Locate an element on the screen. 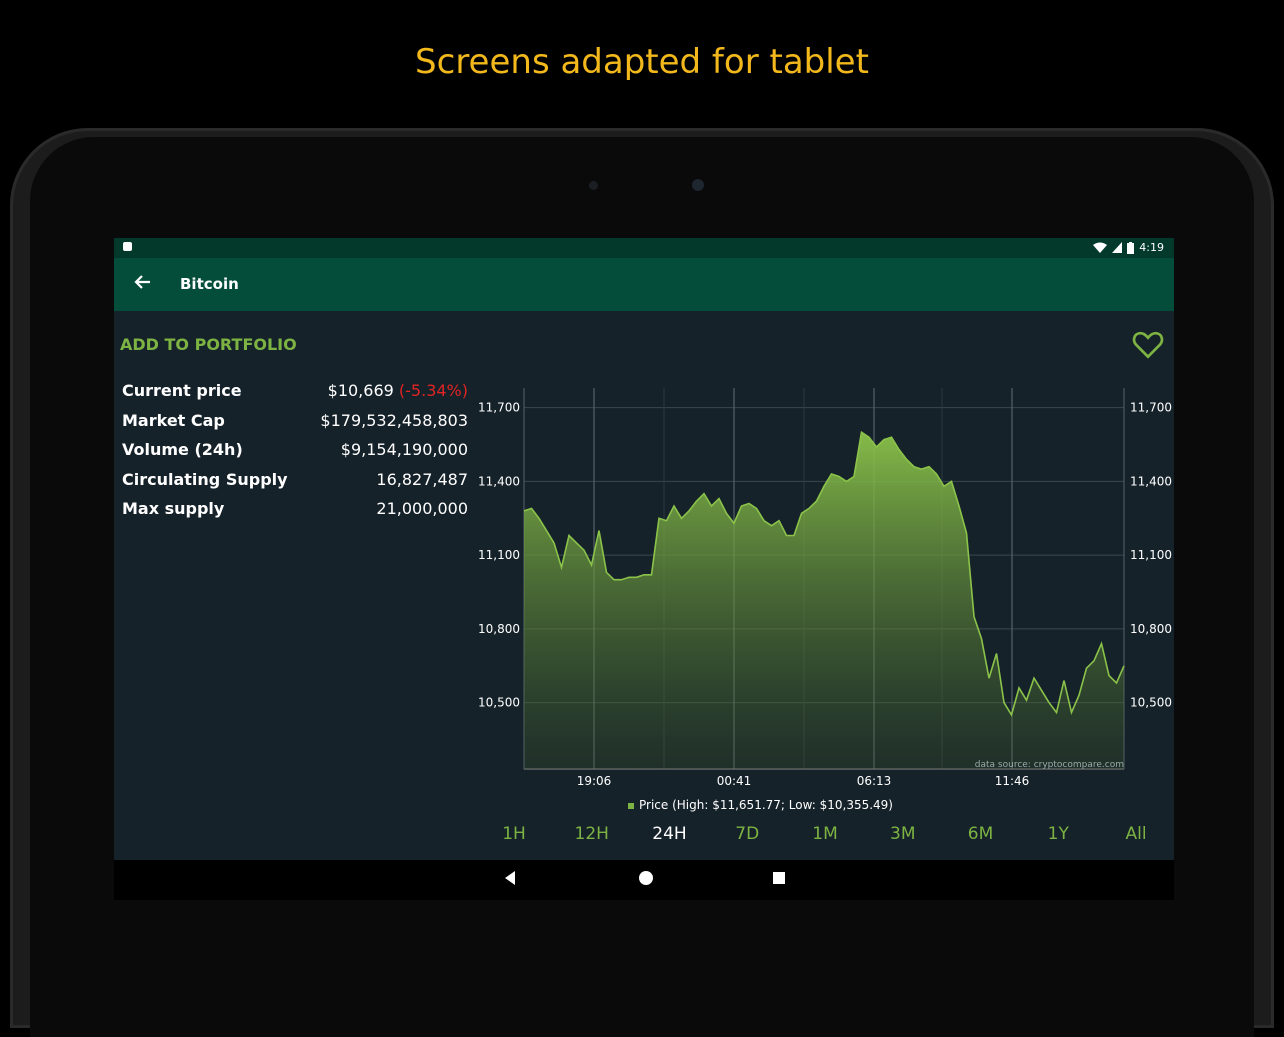  stat-label: Max supply is located at coordinates (173, 508).